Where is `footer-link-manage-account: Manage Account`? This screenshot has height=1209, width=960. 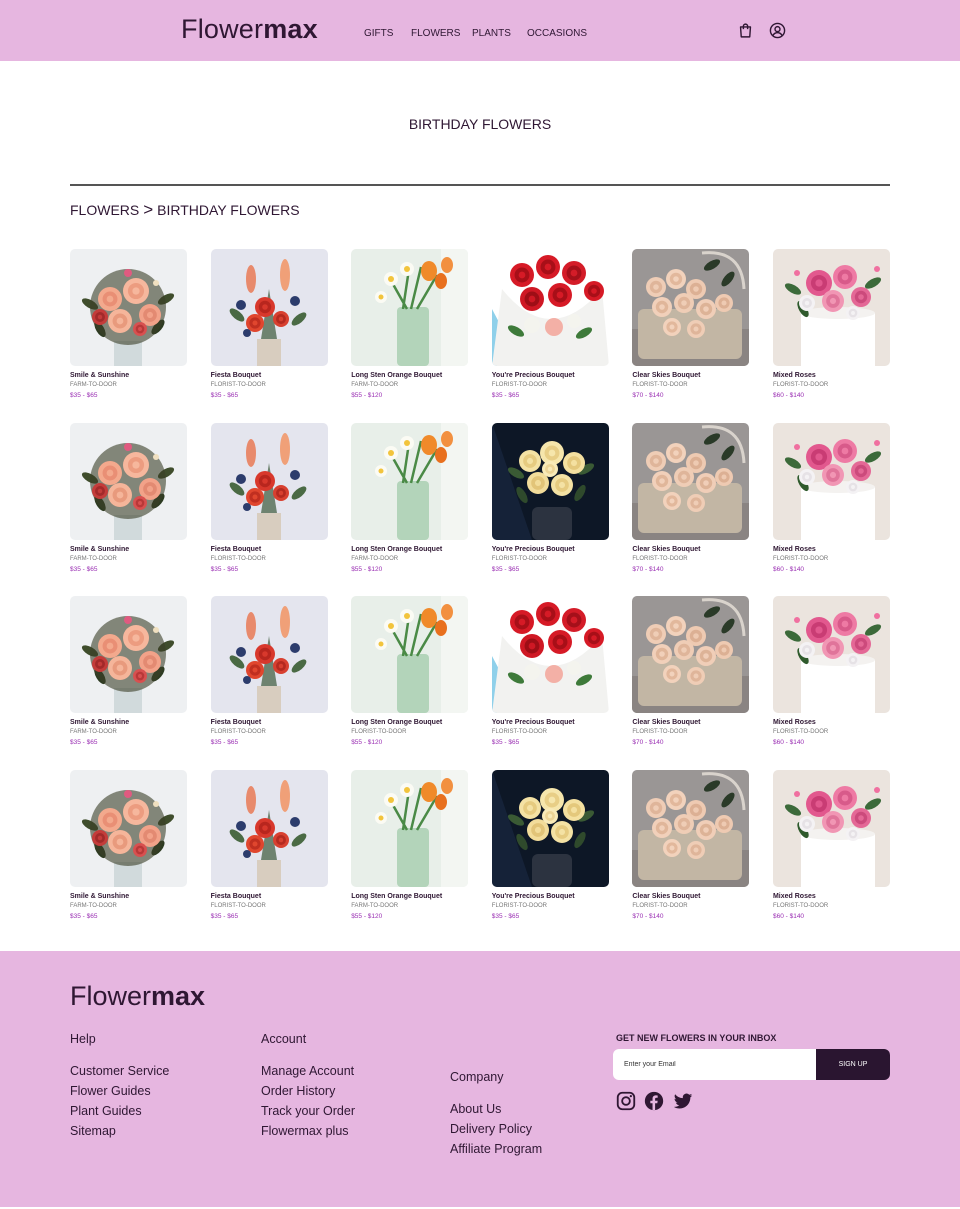
footer-link-manage-account: Manage Account is located at coordinates (308, 1071).